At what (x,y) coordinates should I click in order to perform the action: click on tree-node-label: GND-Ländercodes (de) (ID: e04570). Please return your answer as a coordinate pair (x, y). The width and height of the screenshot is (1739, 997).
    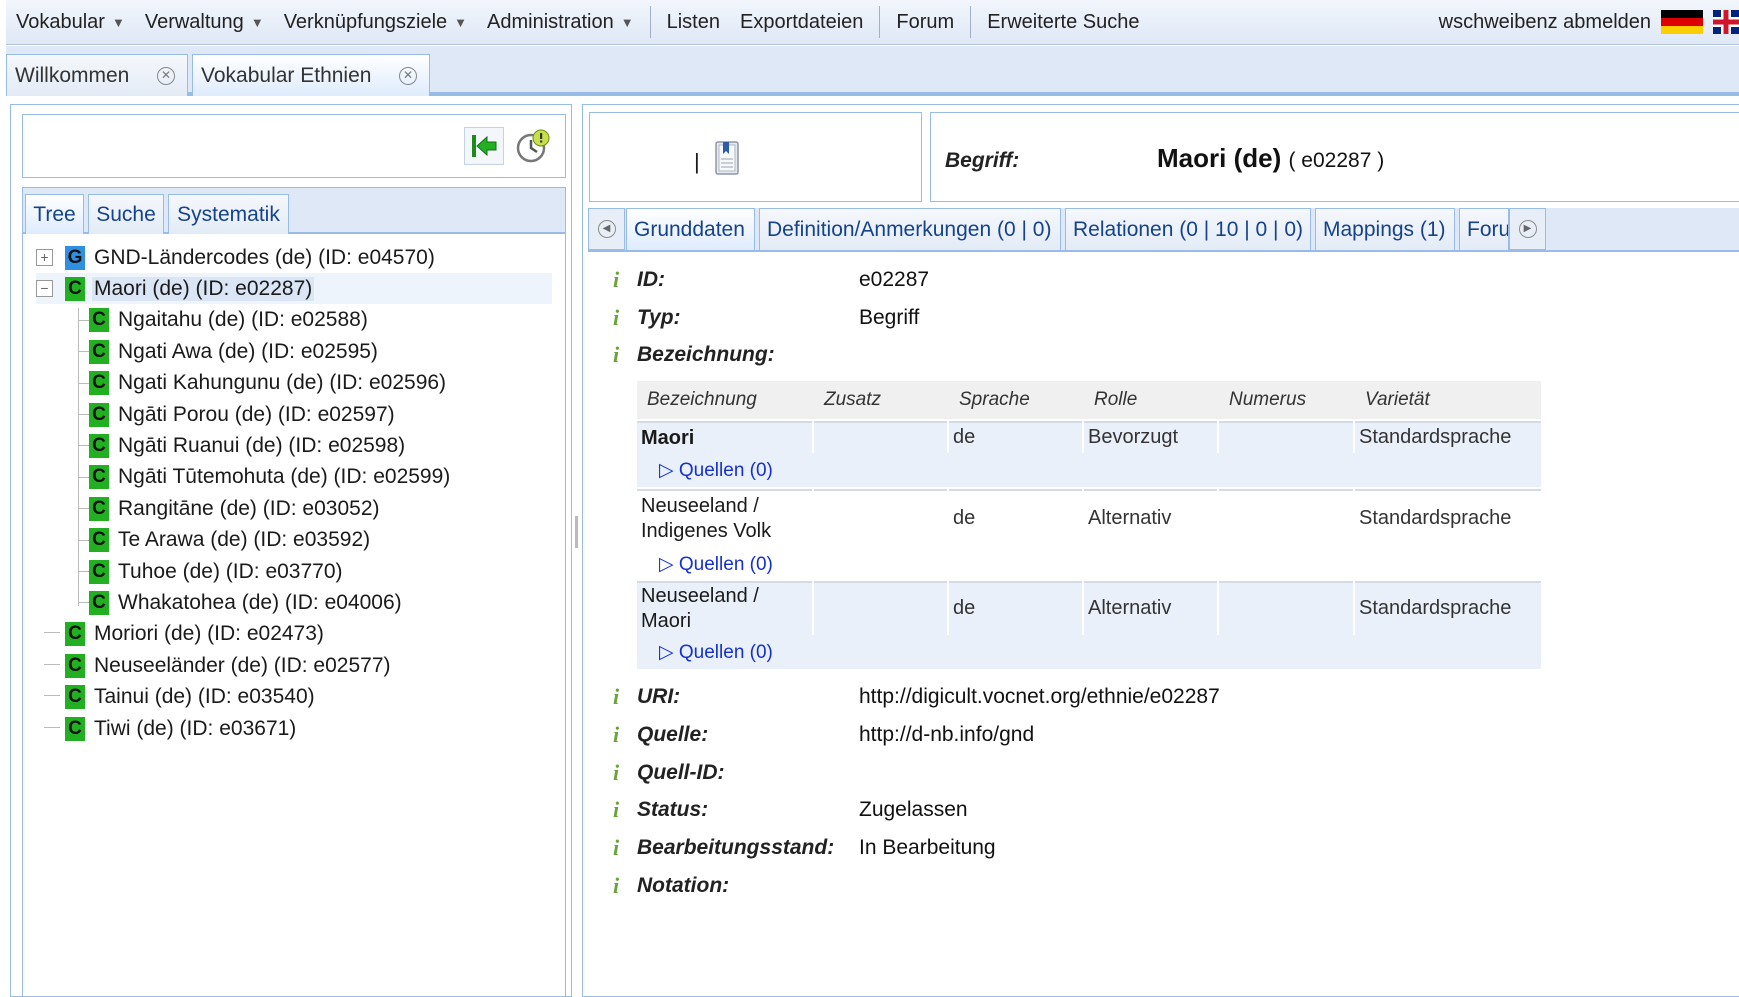
    Looking at the image, I should click on (264, 257).